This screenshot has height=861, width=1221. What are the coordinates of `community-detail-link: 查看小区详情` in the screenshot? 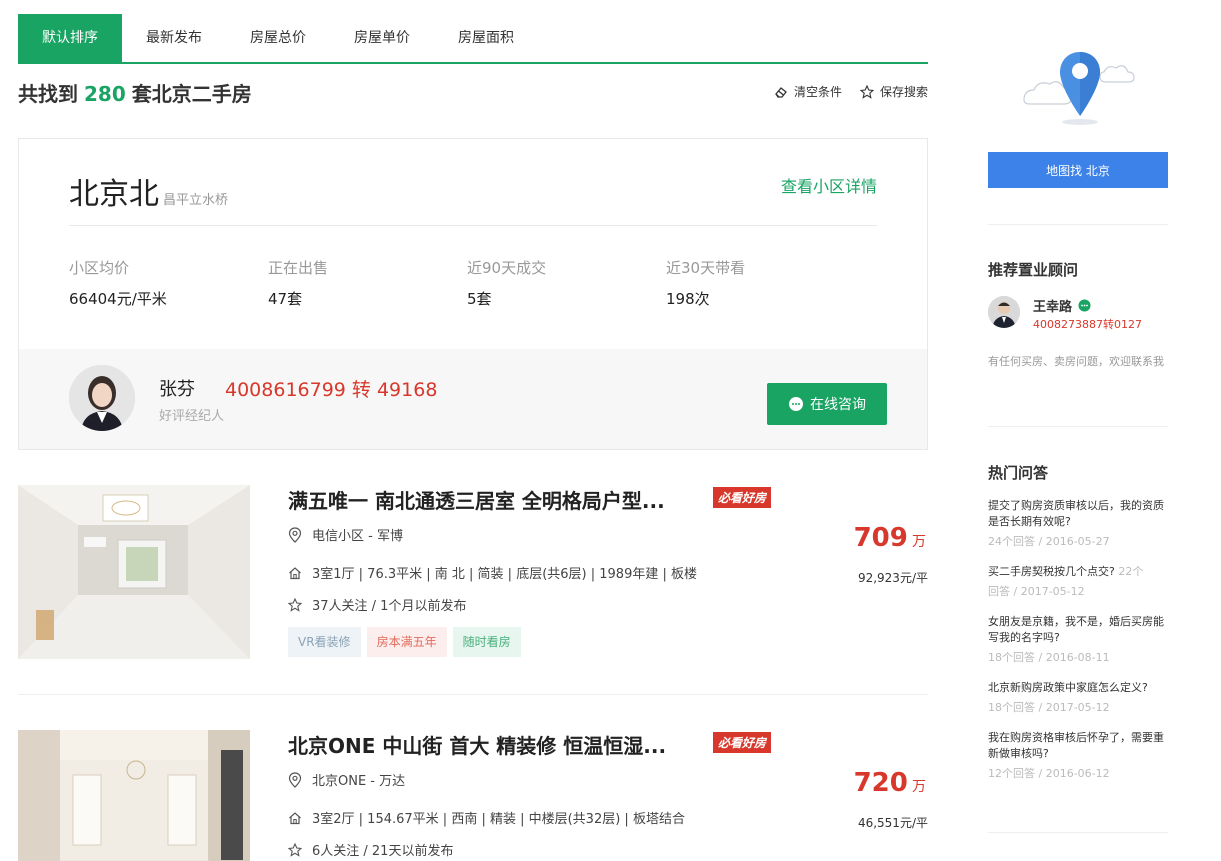 It's located at (829, 185).